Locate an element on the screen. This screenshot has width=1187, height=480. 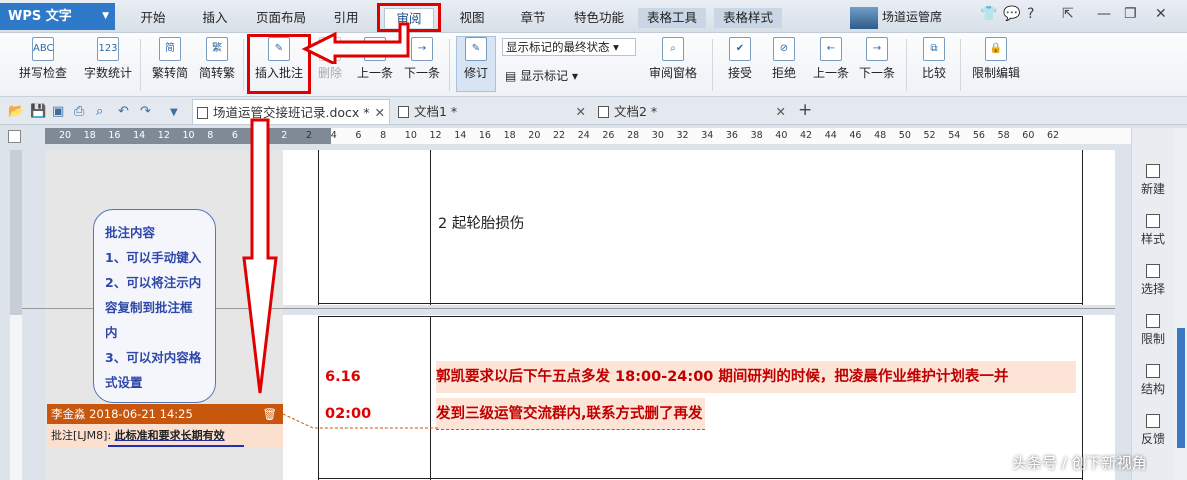
user-profile: 场道运管席 is located at coordinates (910, 17).